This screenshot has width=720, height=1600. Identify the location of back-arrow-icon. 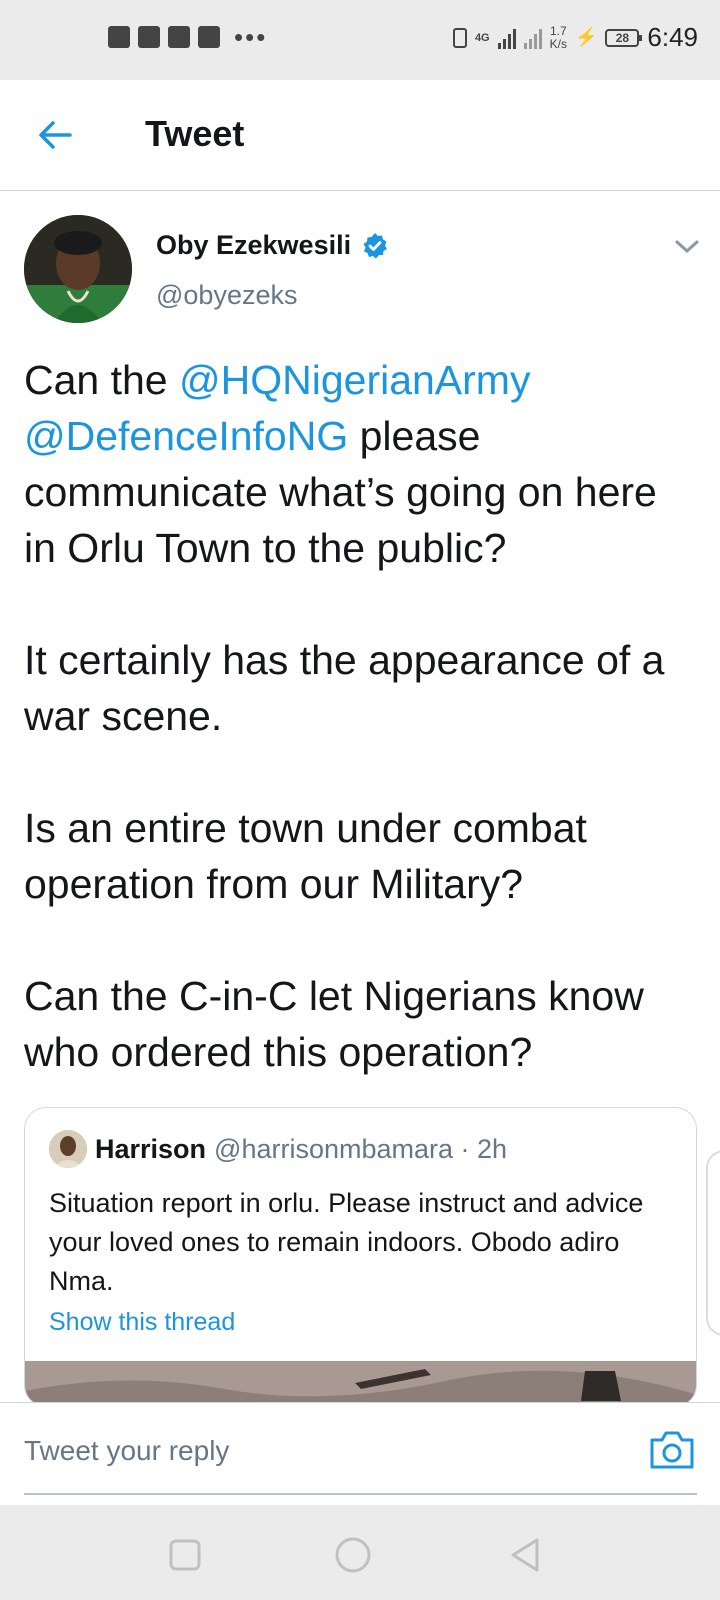
(55, 135).